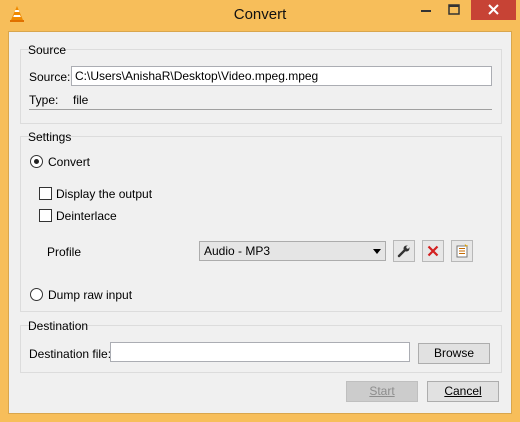 The width and height of the screenshot is (520, 422). Describe the element at coordinates (260, 352) in the screenshot. I see `destination-file-field` at that location.